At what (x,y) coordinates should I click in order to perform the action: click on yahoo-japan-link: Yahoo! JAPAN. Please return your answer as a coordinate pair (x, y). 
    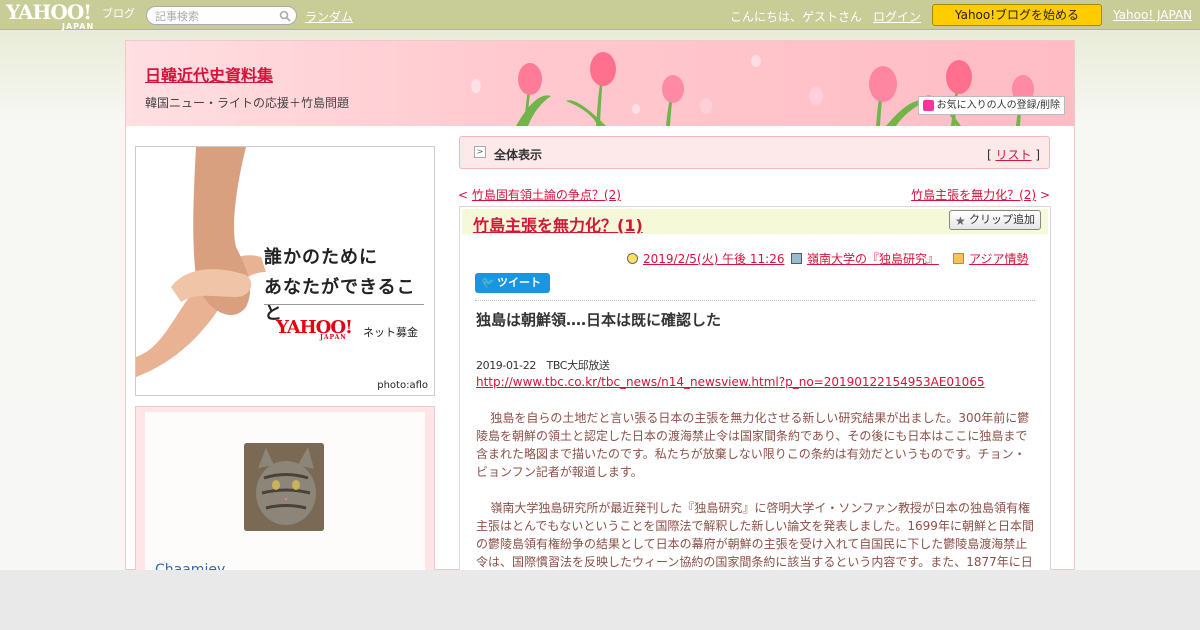
    Looking at the image, I should click on (1152, 15).